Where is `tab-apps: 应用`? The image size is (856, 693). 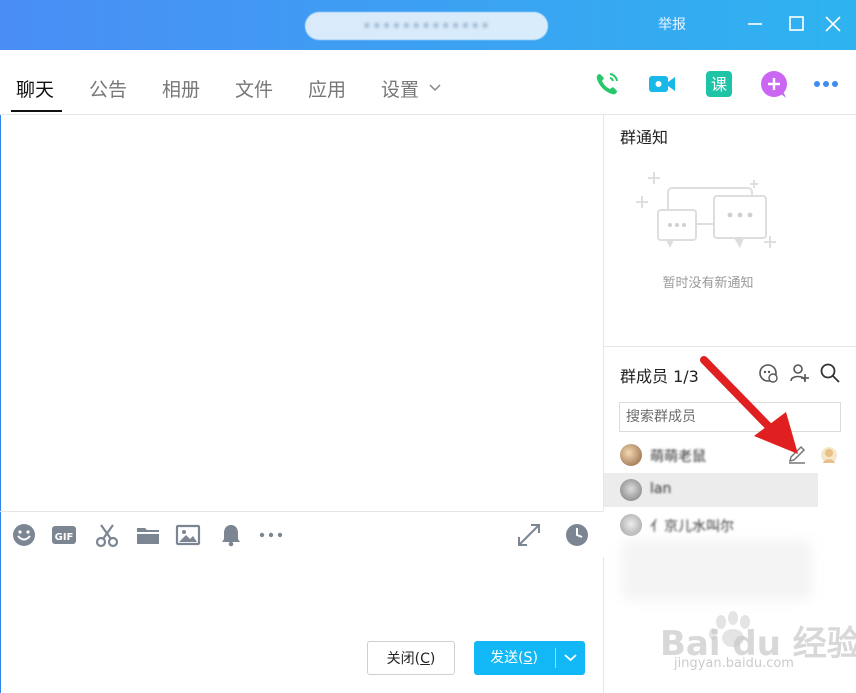
tab-apps: 应用 is located at coordinates (327, 93).